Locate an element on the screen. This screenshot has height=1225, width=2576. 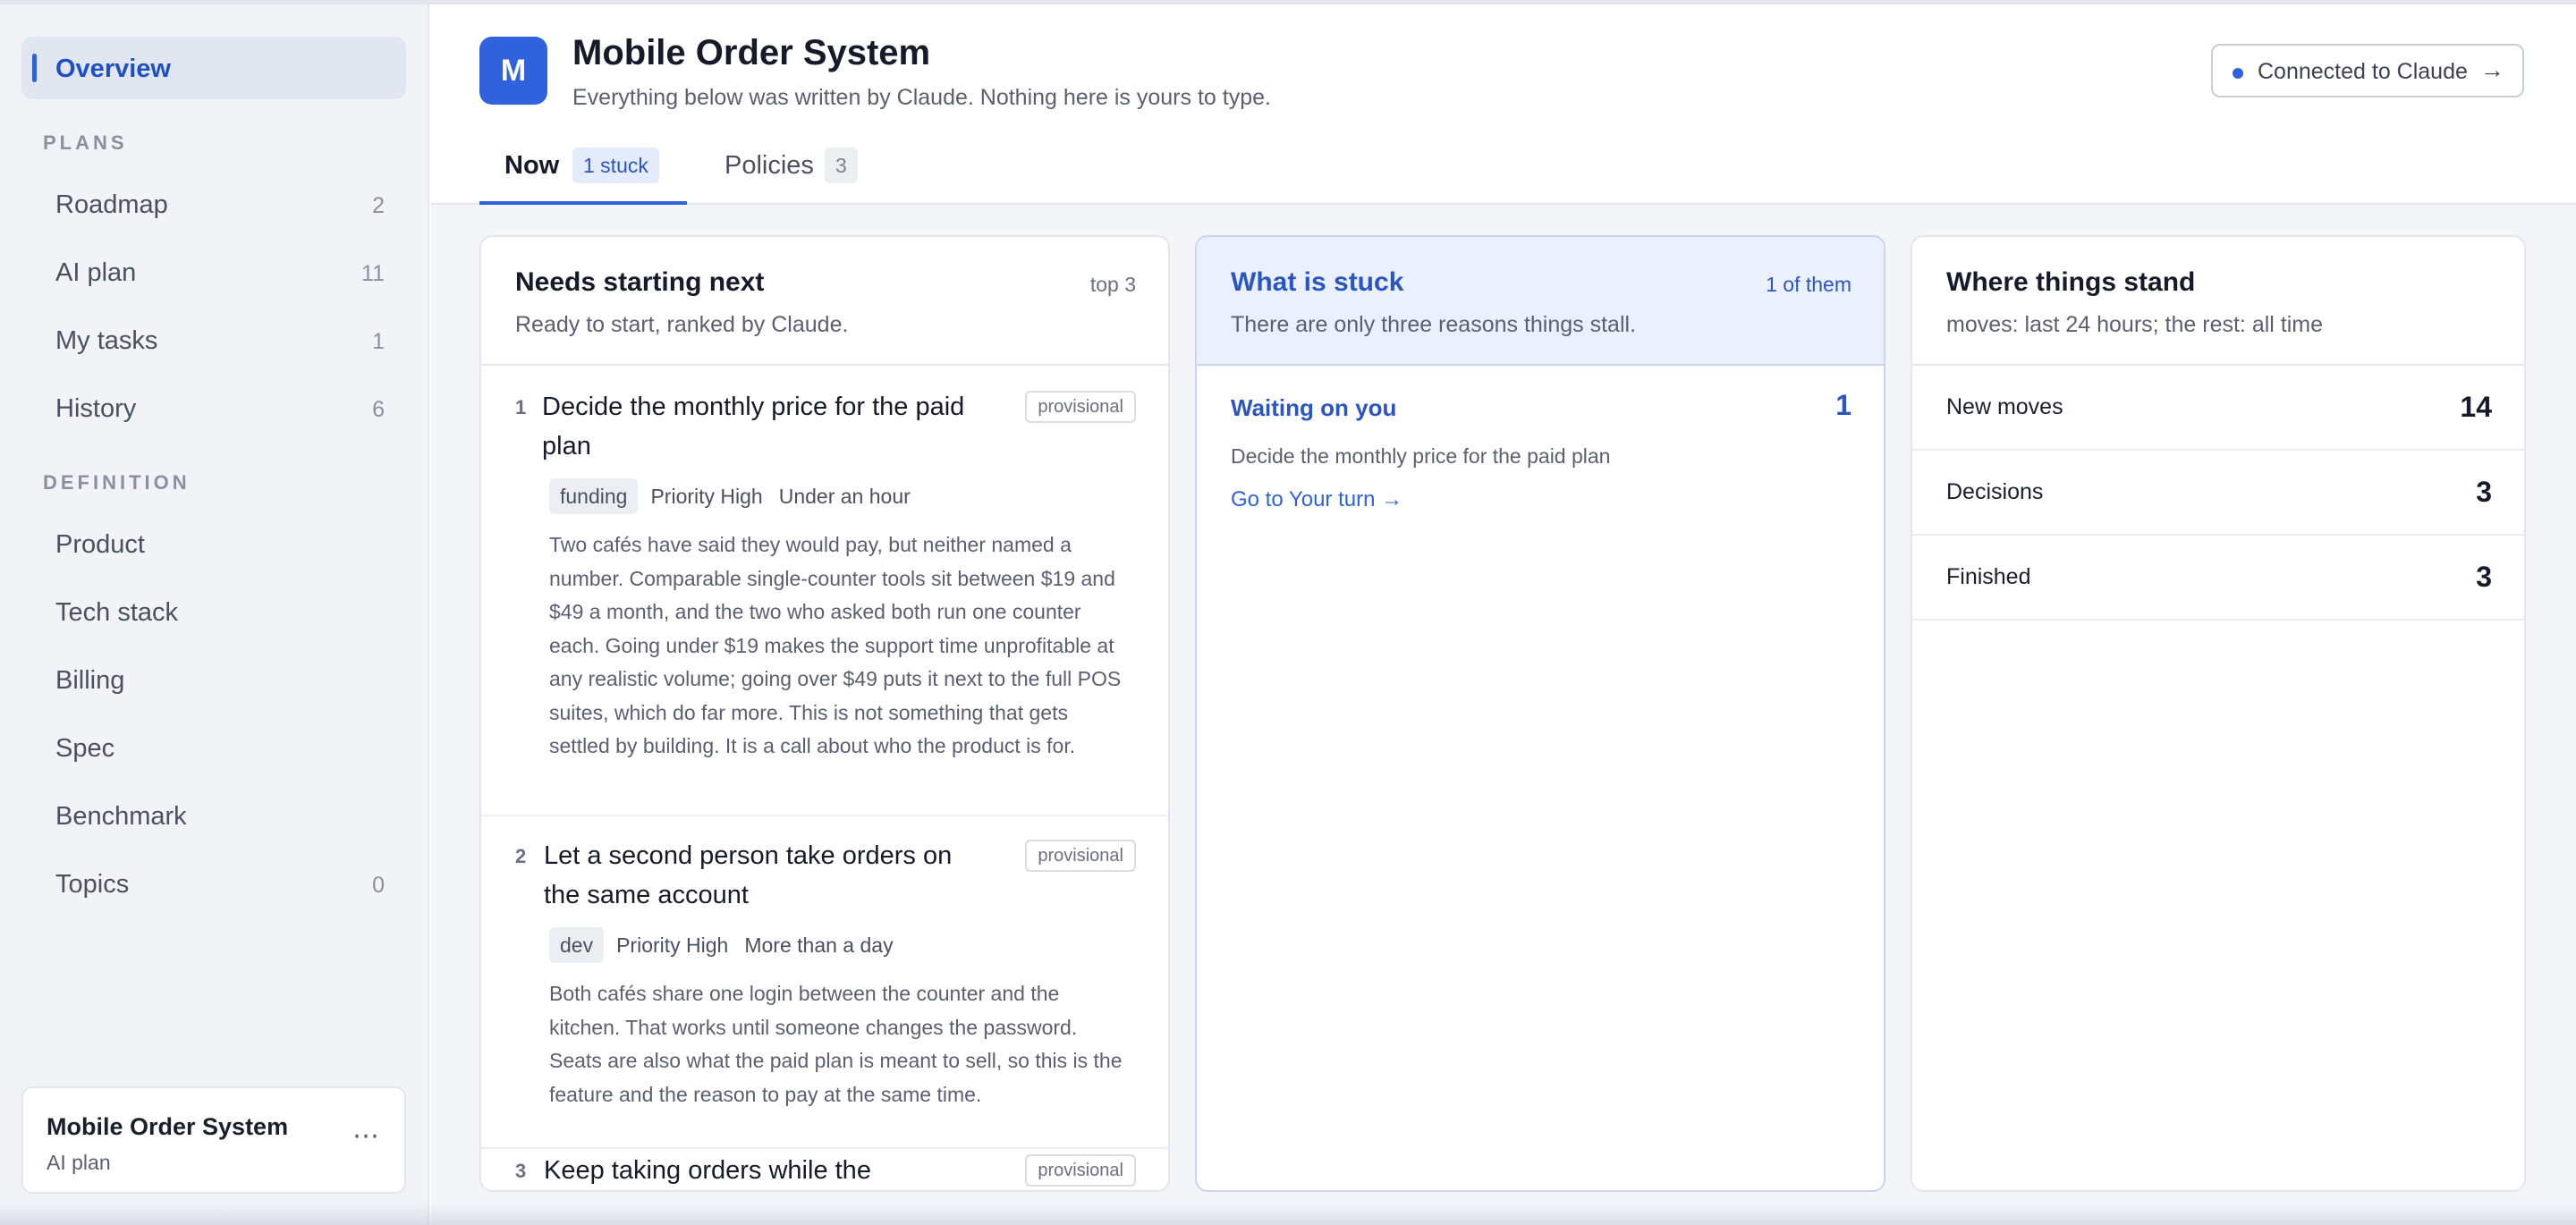
sidebar-item-history: History 6 is located at coordinates (213, 408).